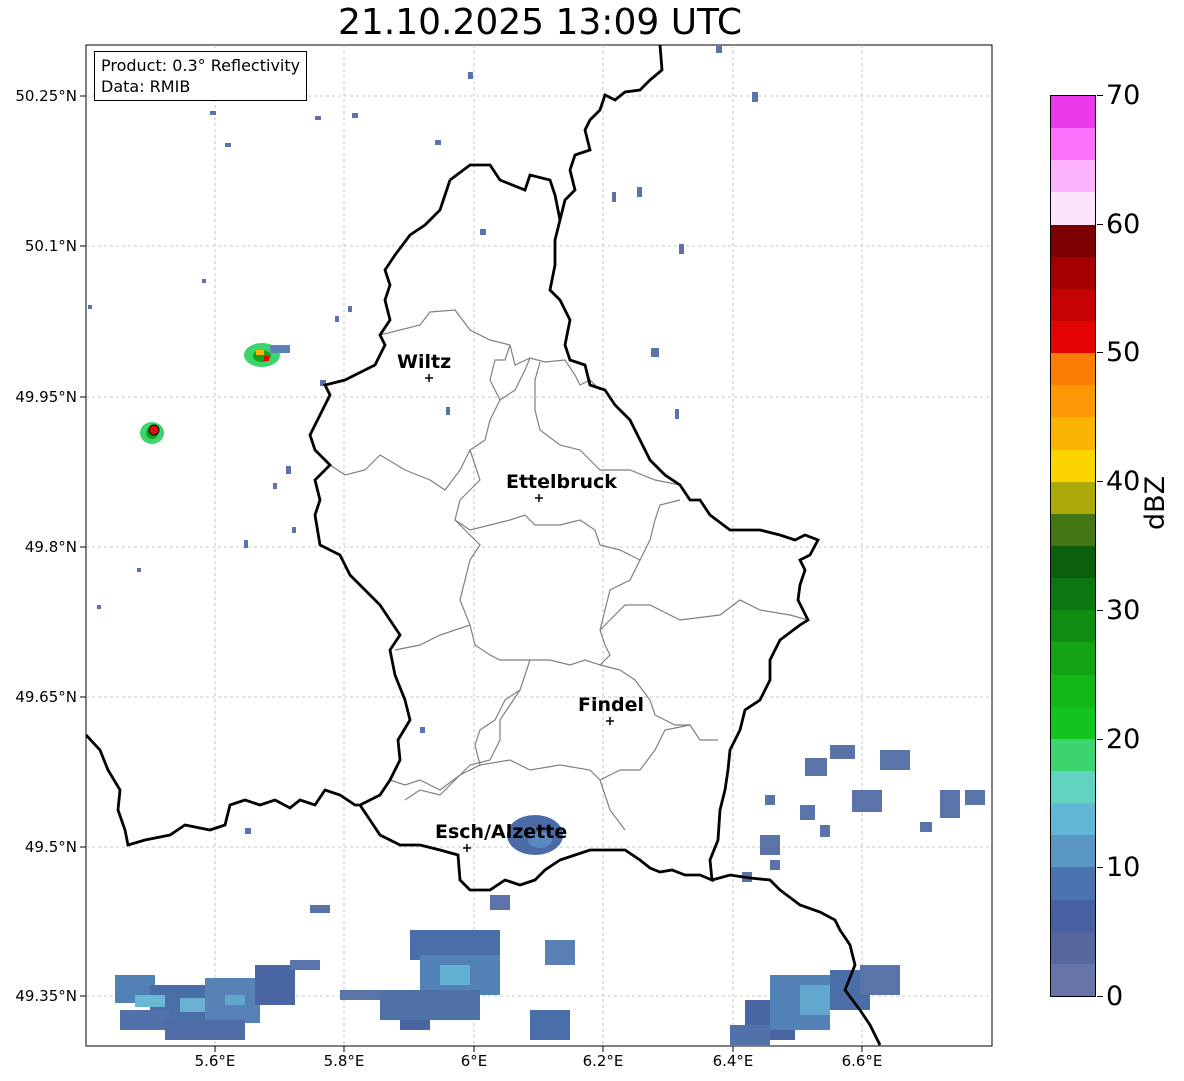  I want to click on lat-label-1: 50.25°N, so click(46, 96).